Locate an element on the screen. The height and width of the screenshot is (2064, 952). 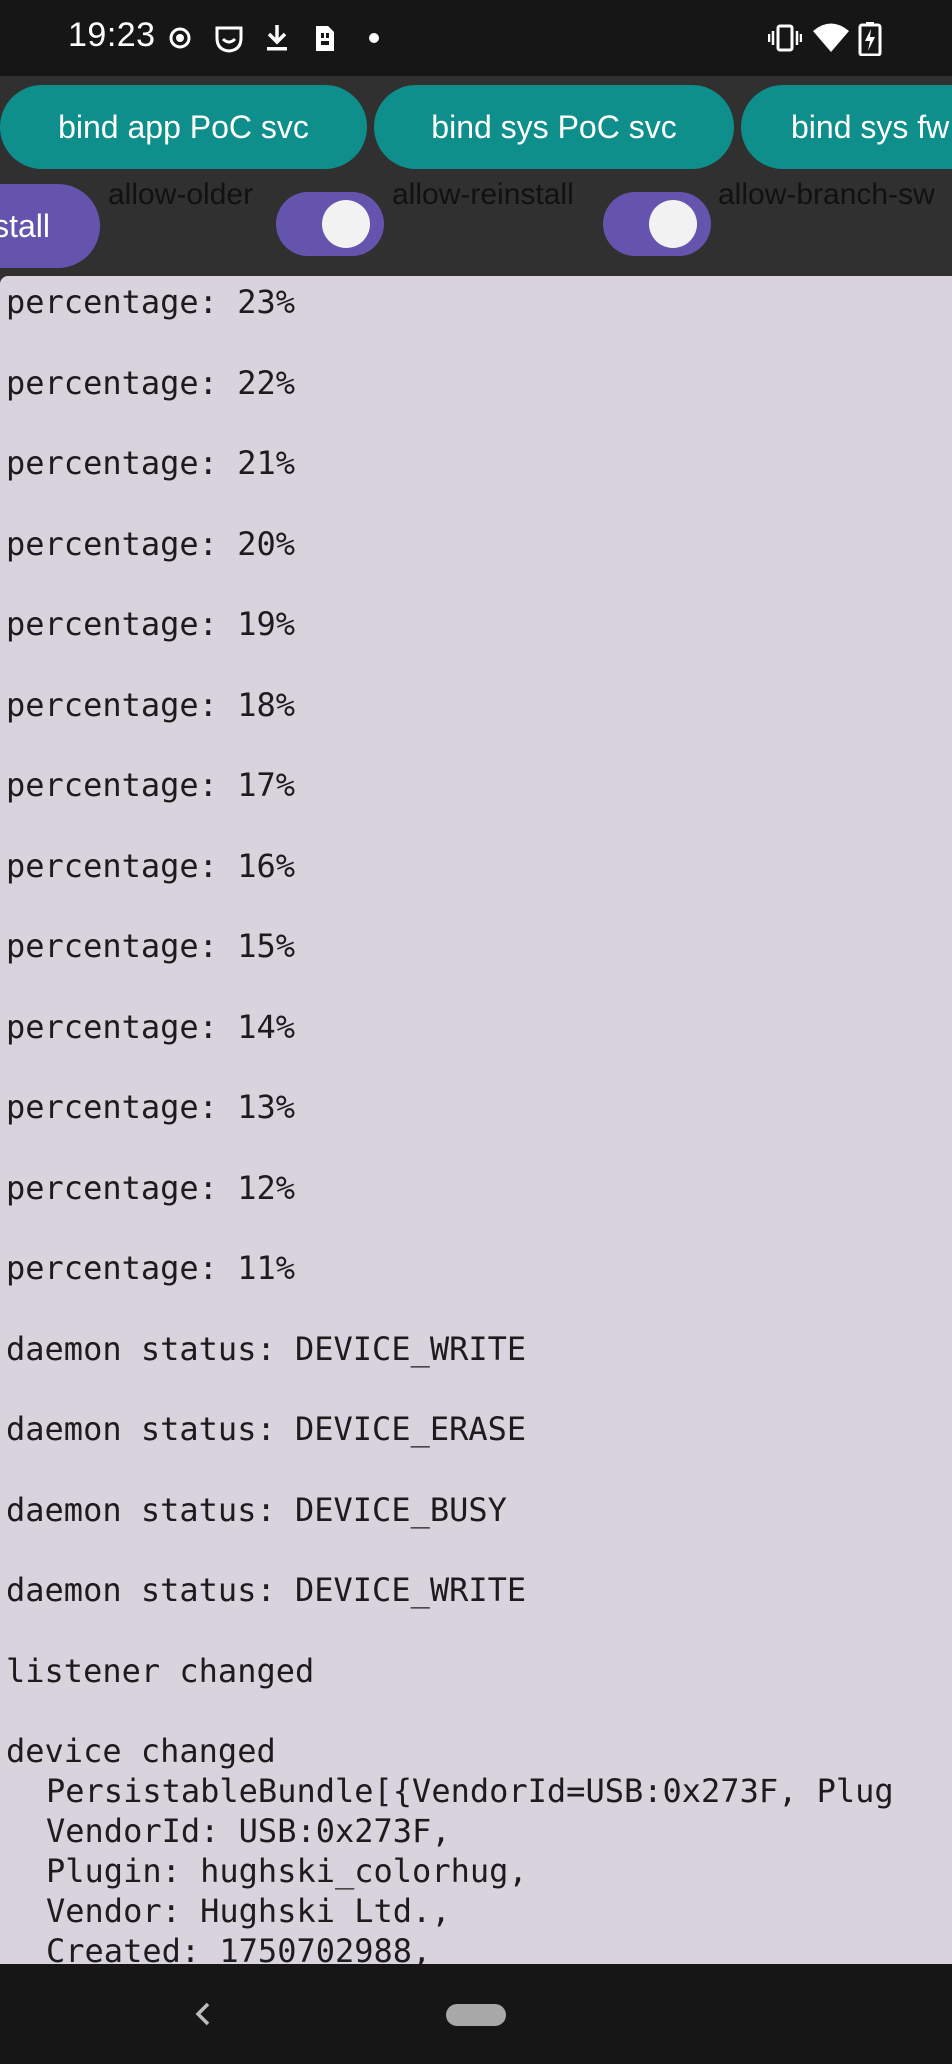
log-line: percentage: 14% is located at coordinates (150, 1026).